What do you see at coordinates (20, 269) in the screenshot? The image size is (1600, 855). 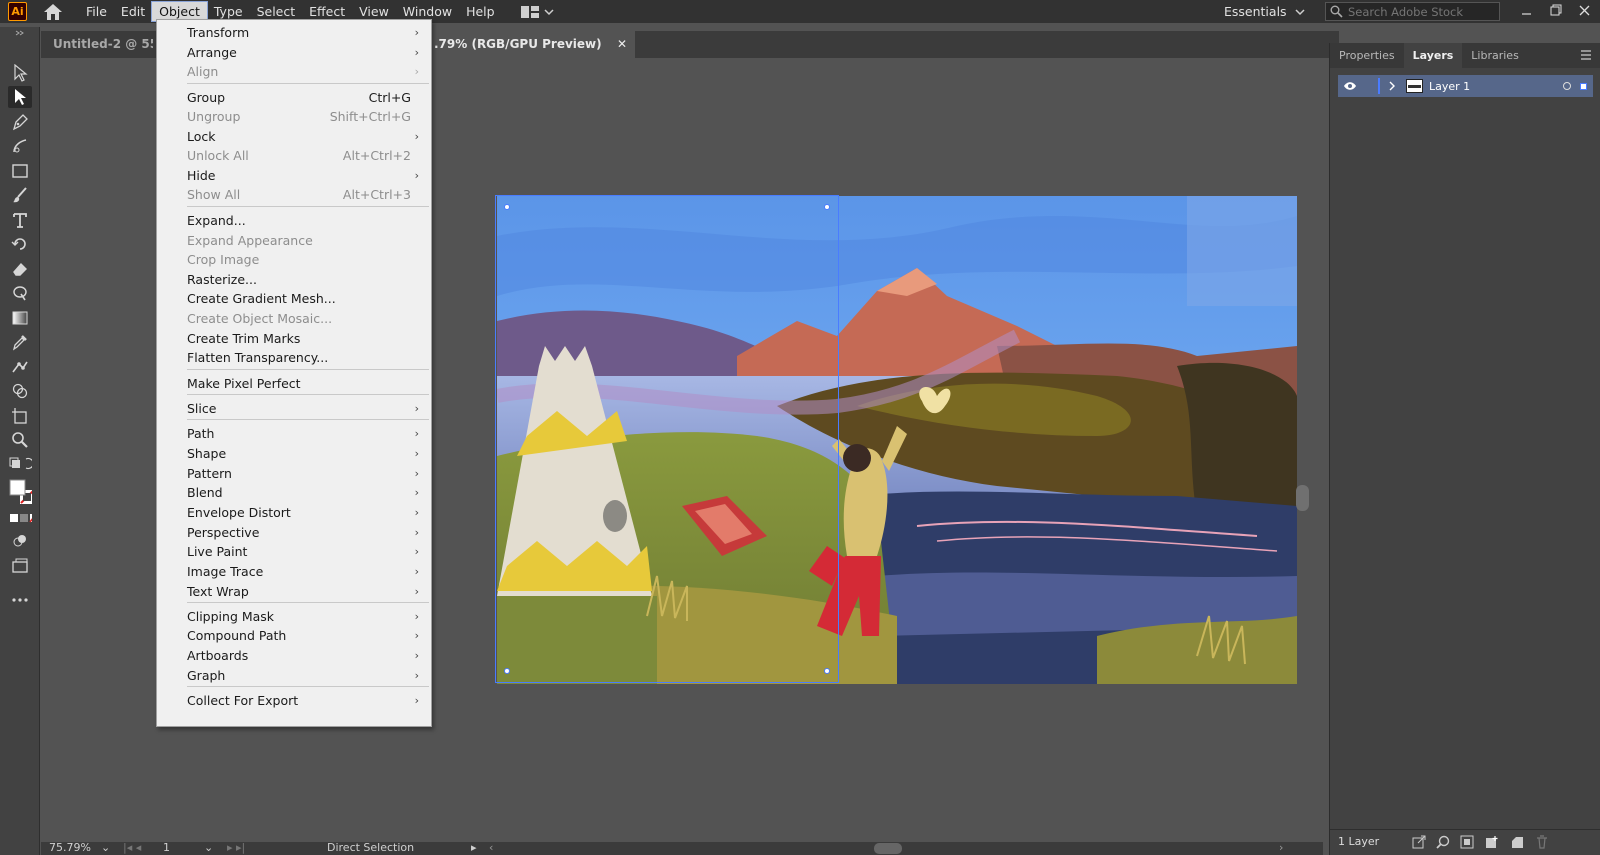 I see `eraser-tool-icon` at bounding box center [20, 269].